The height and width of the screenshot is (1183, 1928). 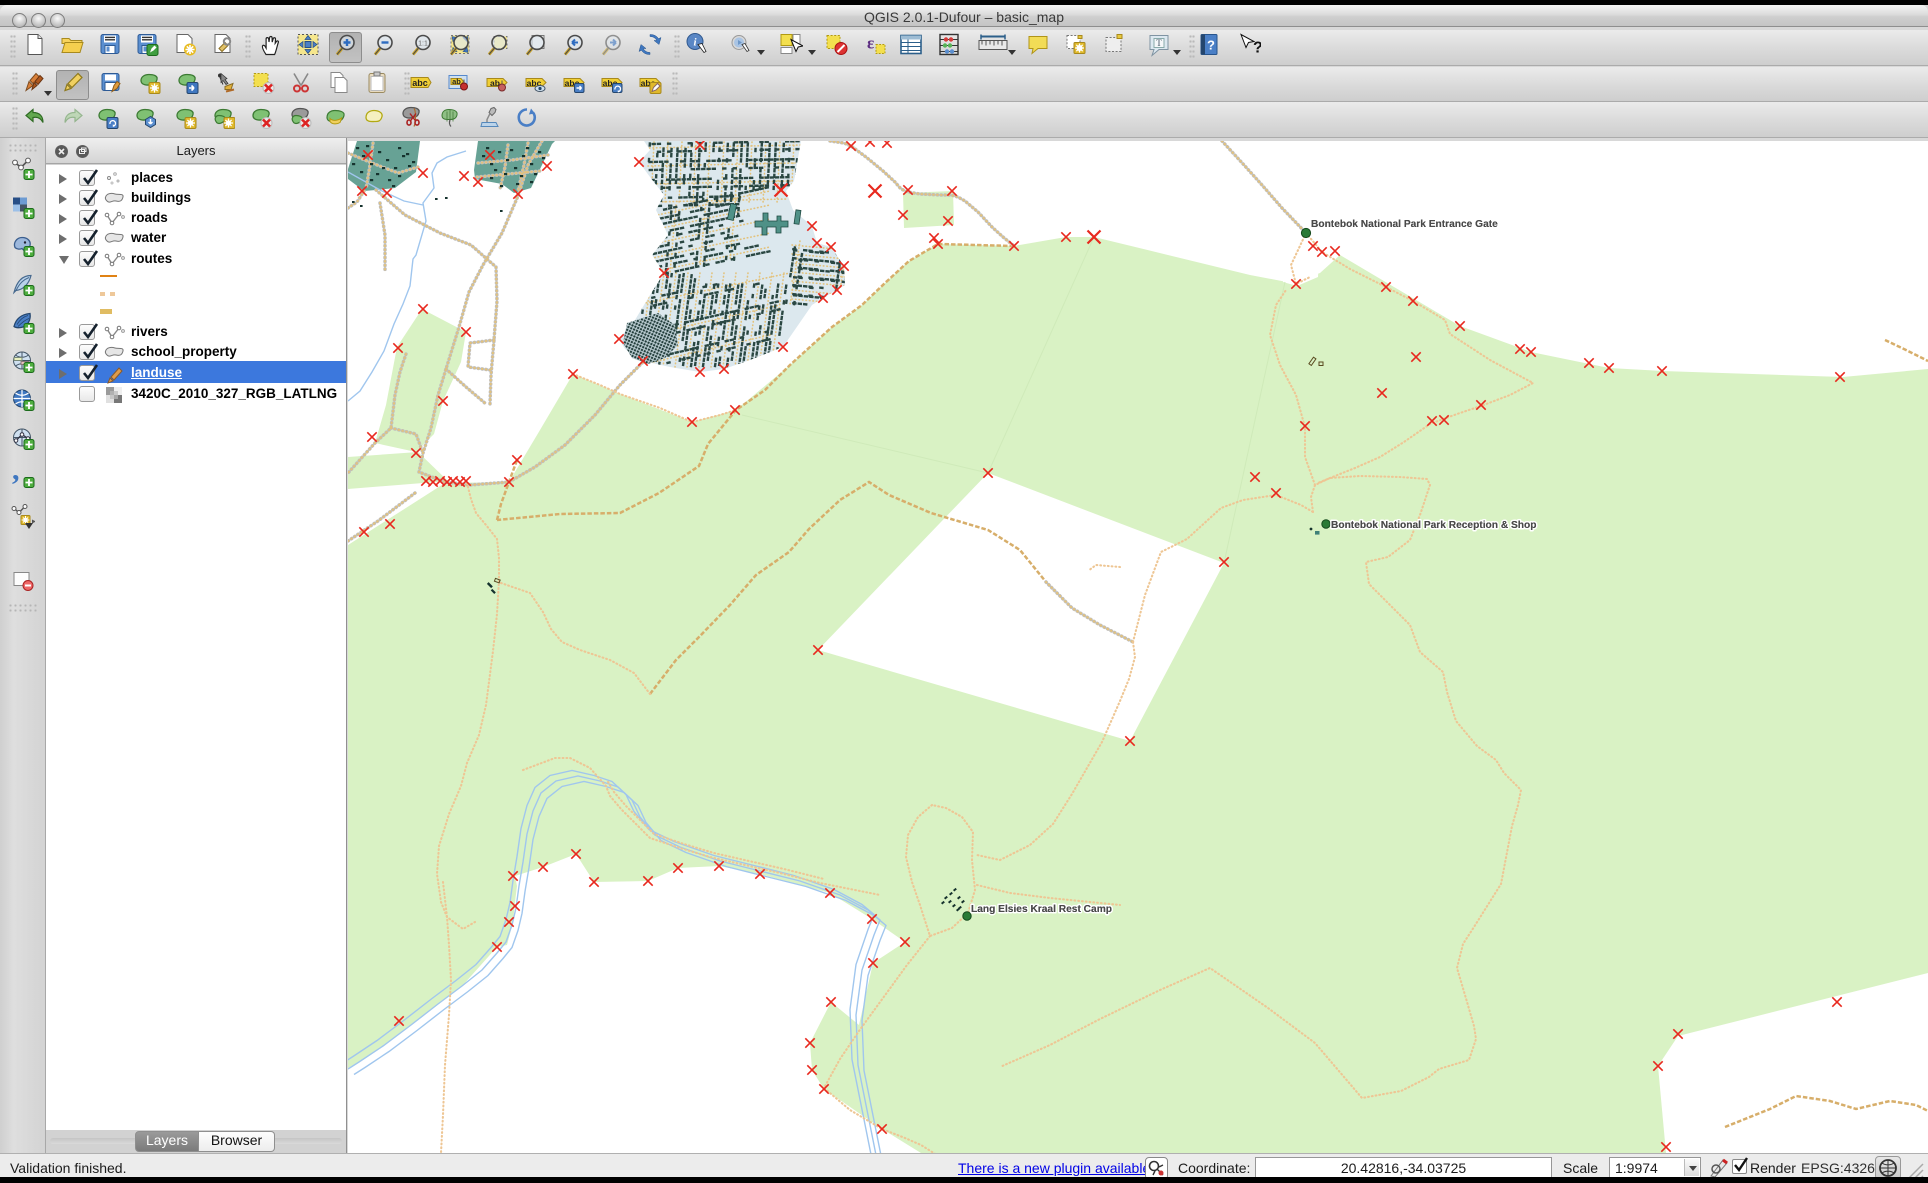 I want to click on svg-text:Bontebok National Park Entranc: Bontebok National Park Entrance Gate, so click(x=1404, y=224).